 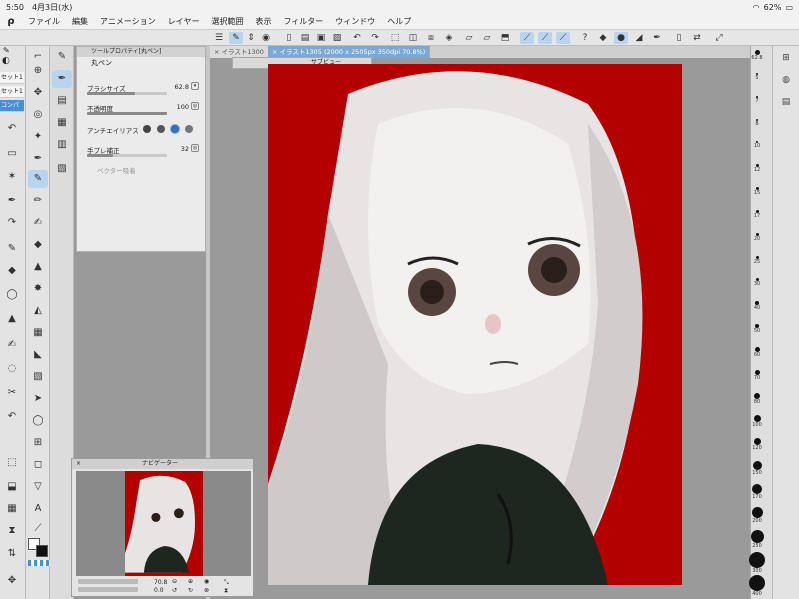 What do you see at coordinates (639, 38) in the screenshot?
I see `brush-icon: ◢` at bounding box center [639, 38].